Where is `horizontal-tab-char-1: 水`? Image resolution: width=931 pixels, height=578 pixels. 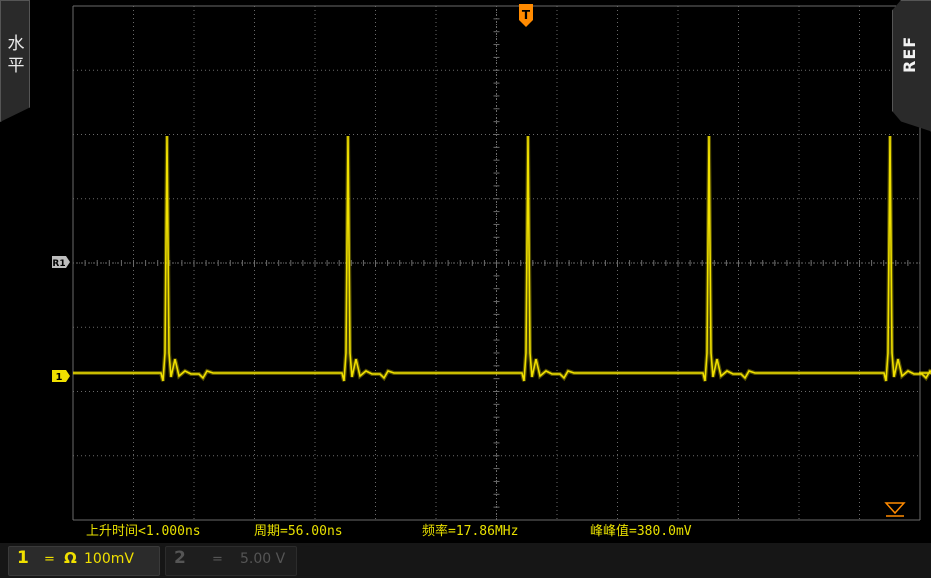
horizontal-tab-char-1: 水 is located at coordinates (16, 44).